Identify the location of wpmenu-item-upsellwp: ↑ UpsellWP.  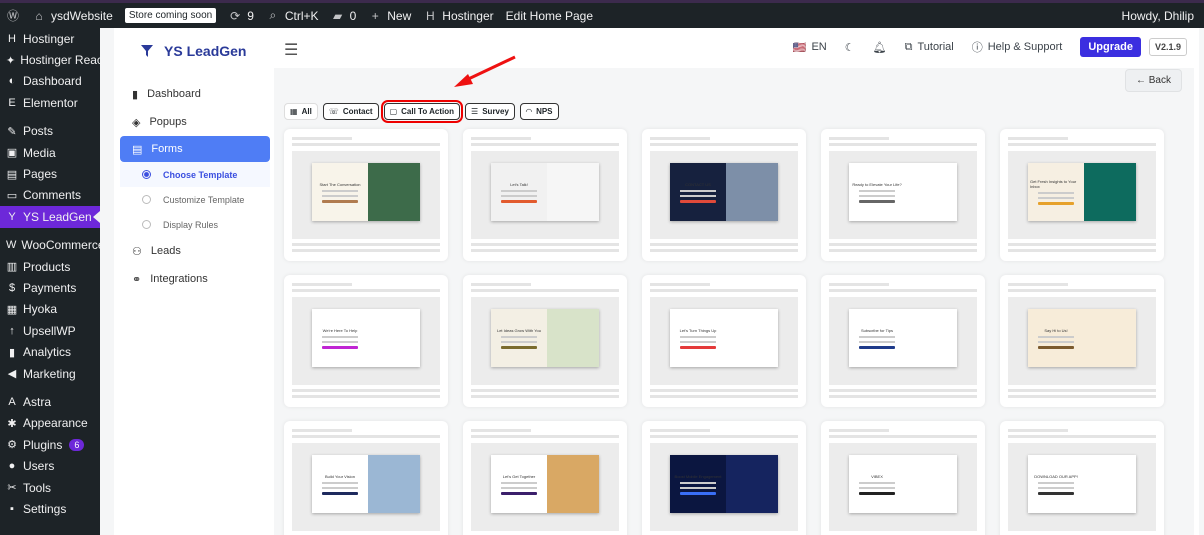
(50, 330).